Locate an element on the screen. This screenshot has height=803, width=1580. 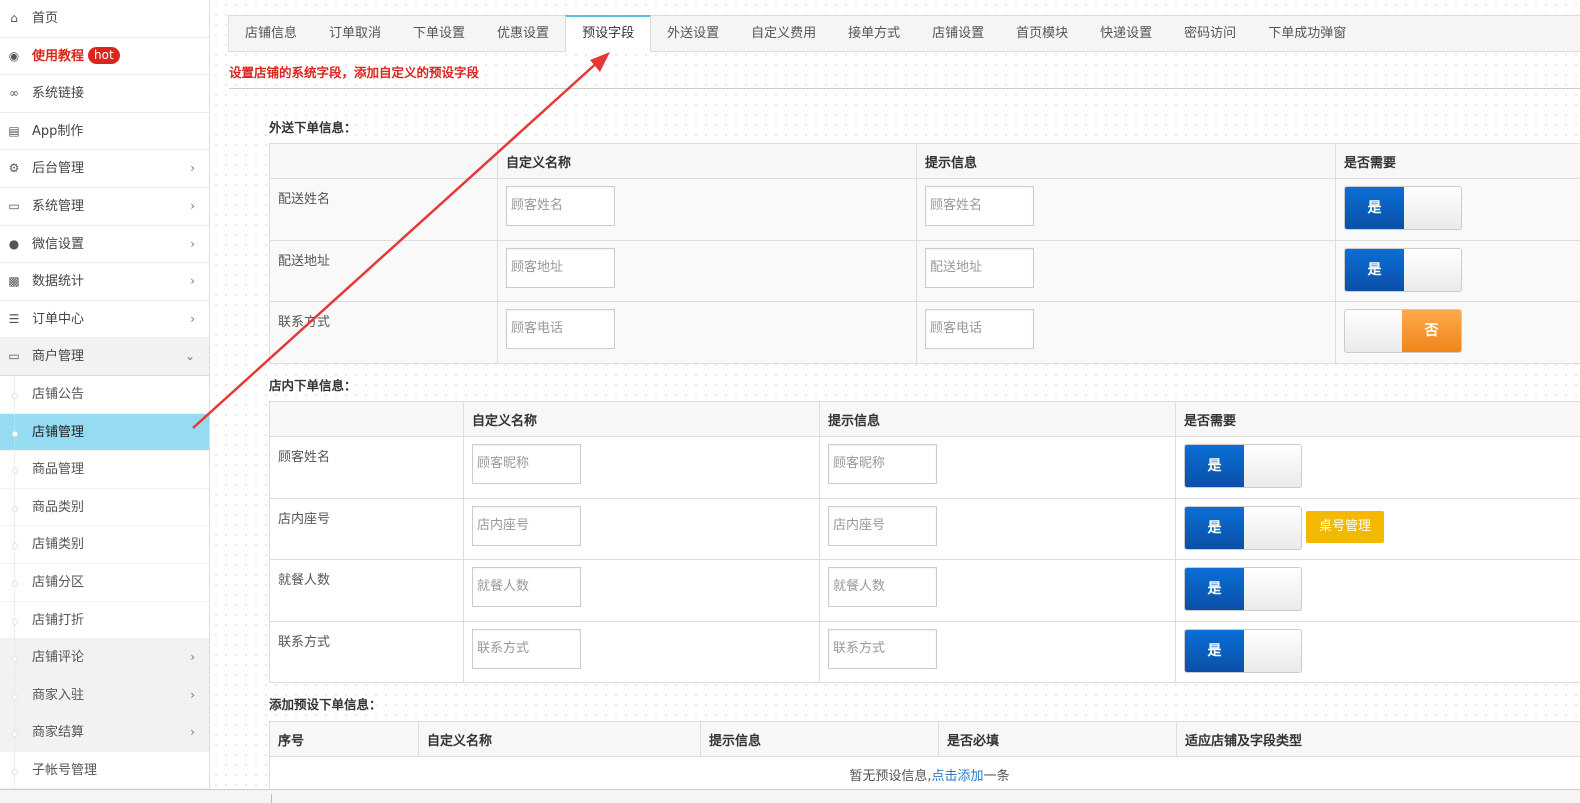
sub-item-store-discount: 店铺打折 is located at coordinates (104, 620).